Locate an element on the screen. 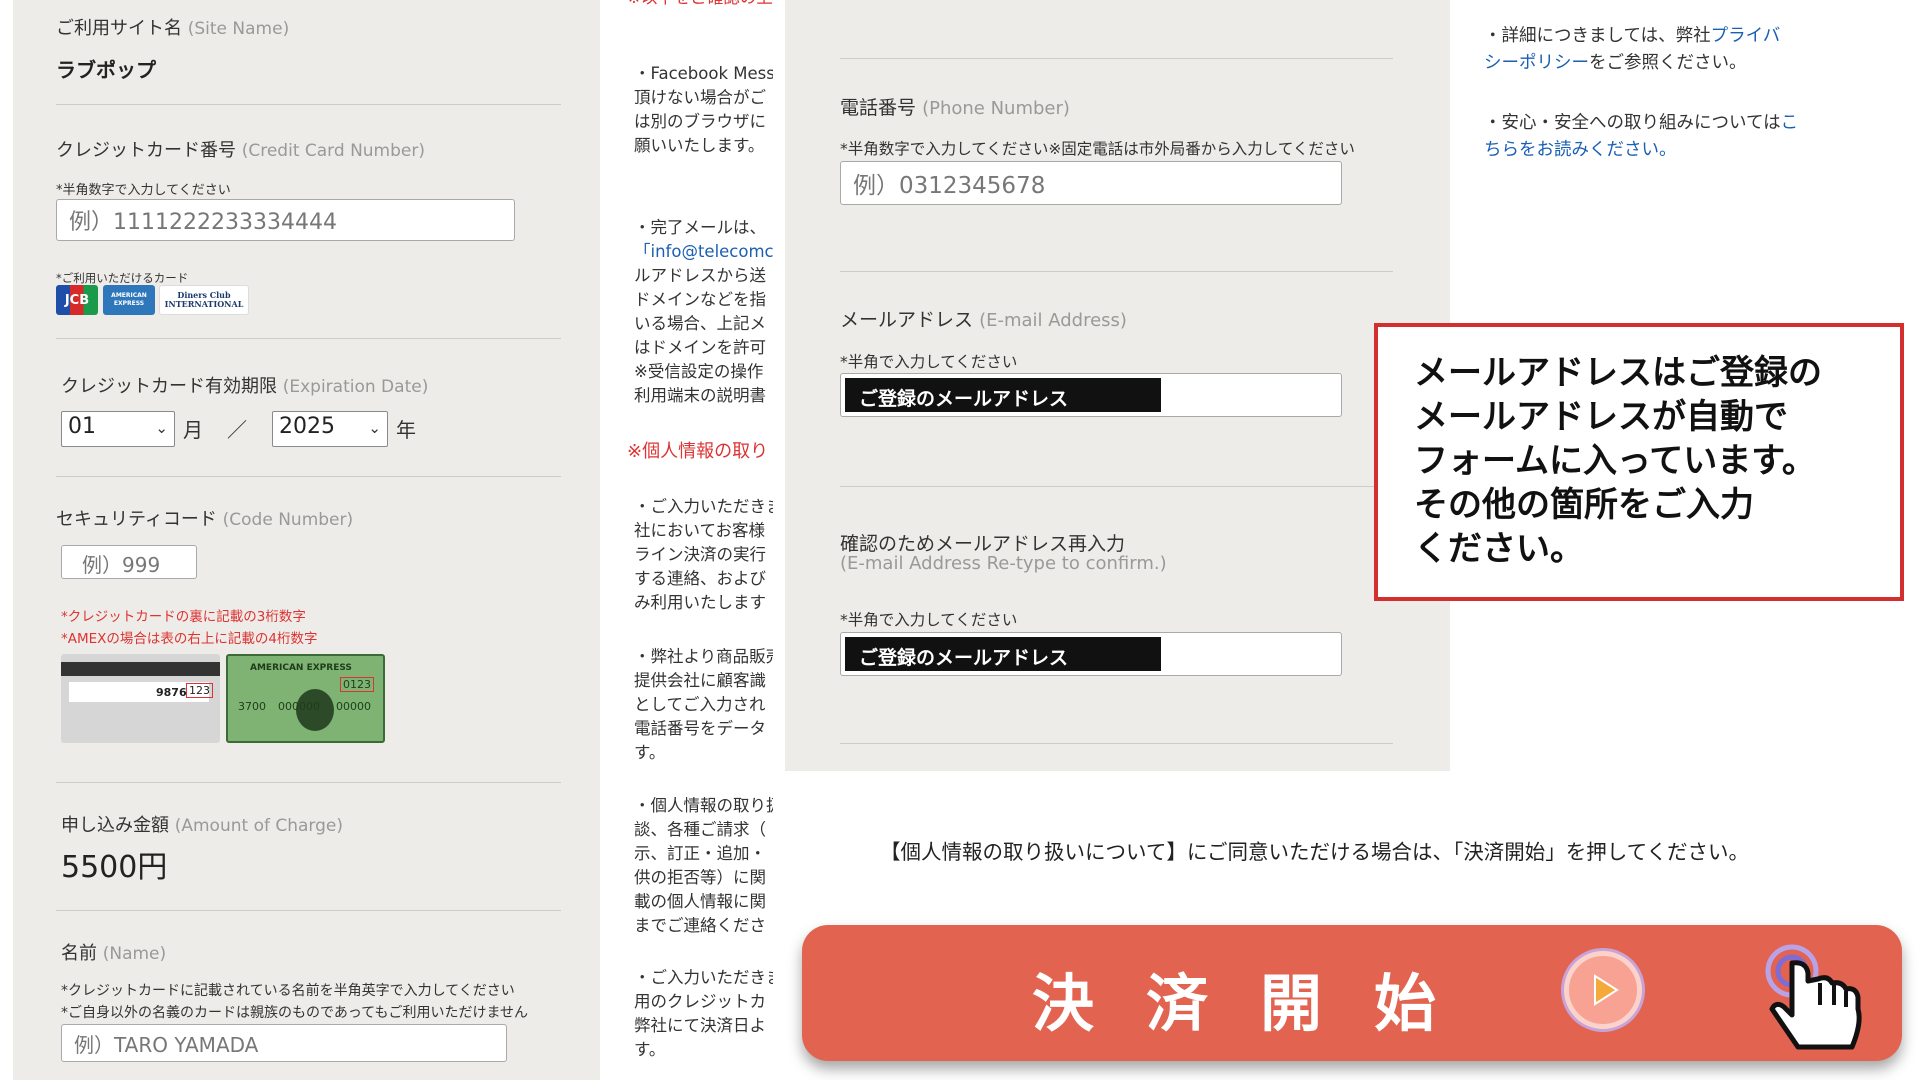 The height and width of the screenshot is (1080, 1920). notice-line: 示、訂正・追加・ is located at coordinates (700, 853).